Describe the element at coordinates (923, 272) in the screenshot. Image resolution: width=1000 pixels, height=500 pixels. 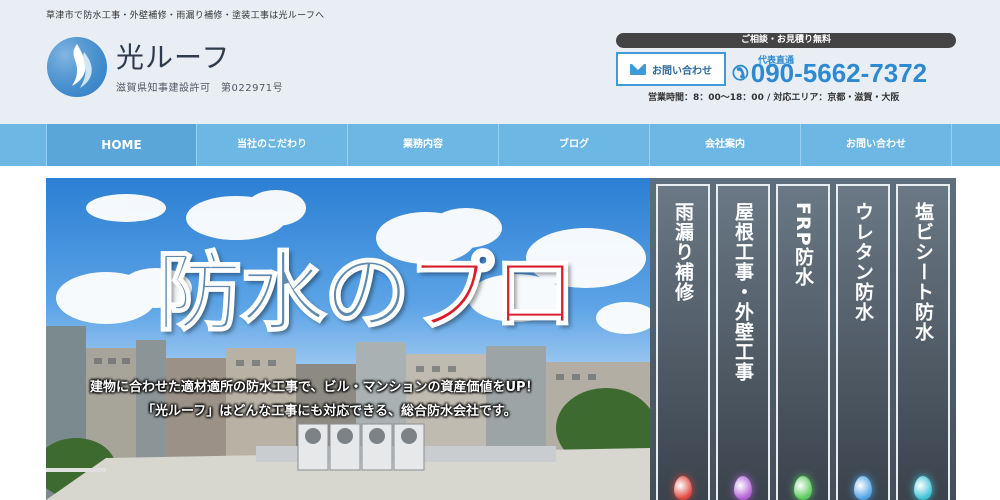
I see `service-label: 塩ビシート防水` at that location.